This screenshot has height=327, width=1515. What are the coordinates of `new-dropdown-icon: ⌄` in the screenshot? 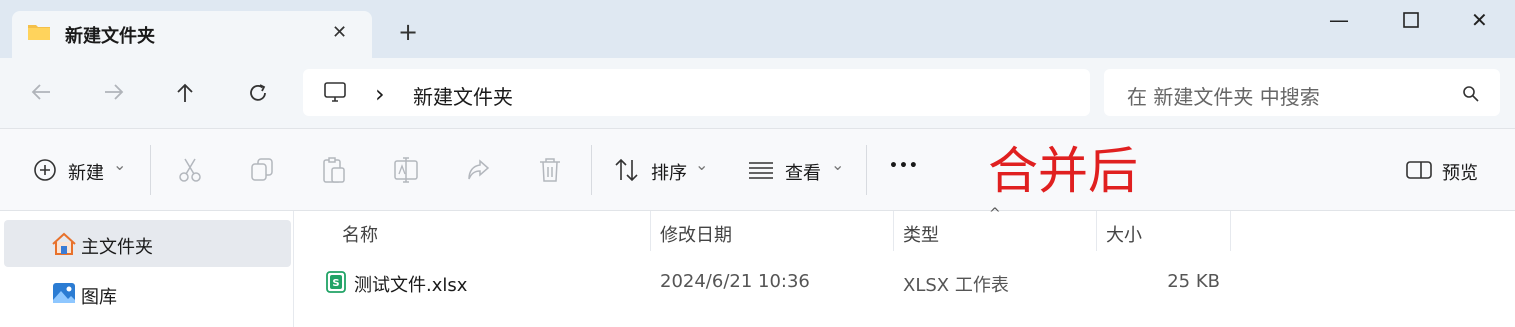 It's located at (119, 164).